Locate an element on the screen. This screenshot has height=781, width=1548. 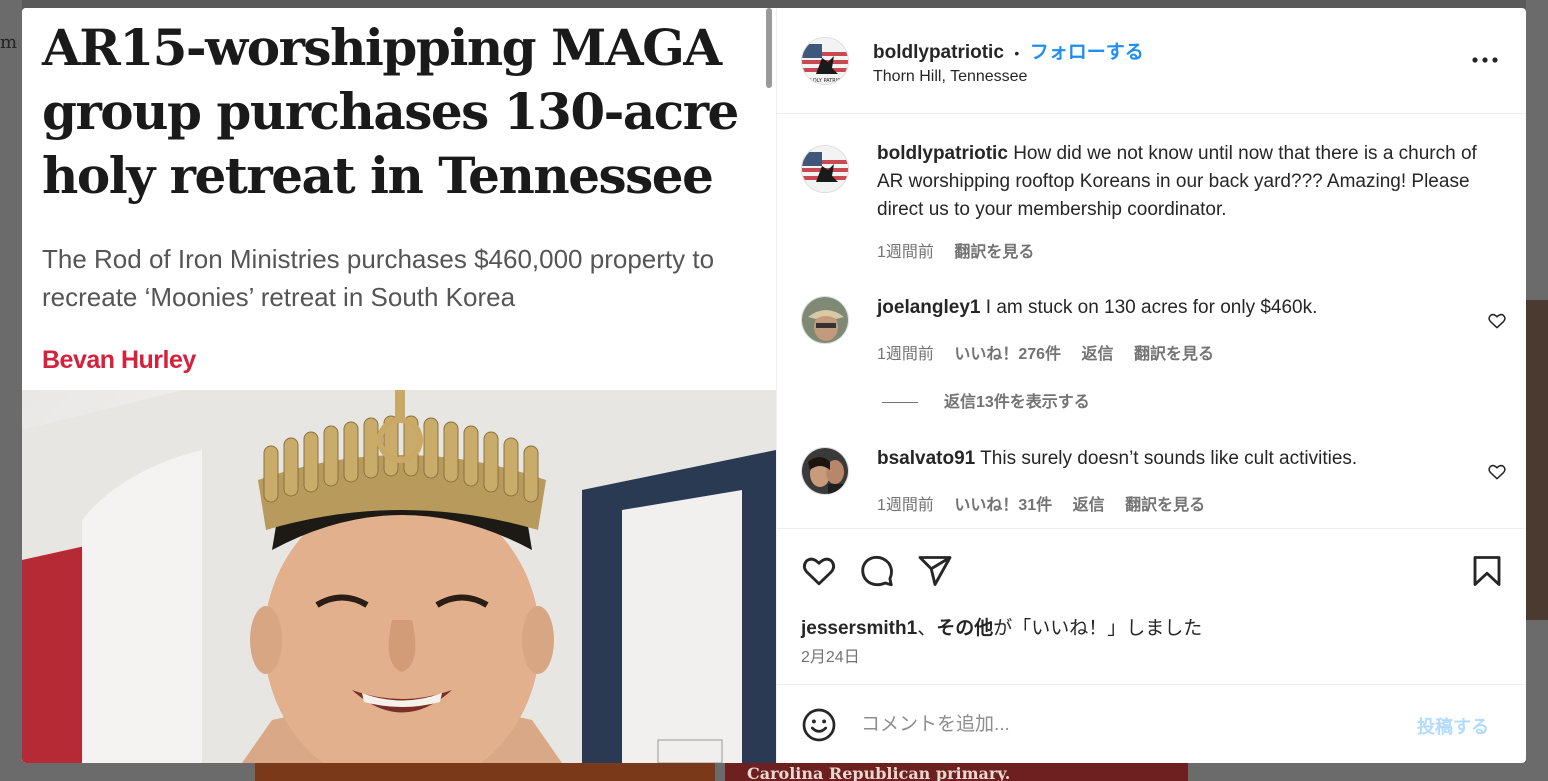
follow-button: フォローする is located at coordinates (1087, 52).